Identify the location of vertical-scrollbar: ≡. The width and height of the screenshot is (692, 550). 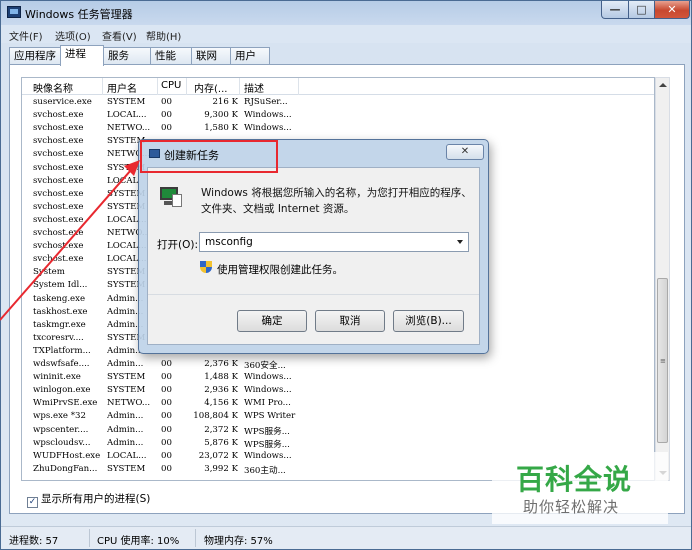
(662, 279).